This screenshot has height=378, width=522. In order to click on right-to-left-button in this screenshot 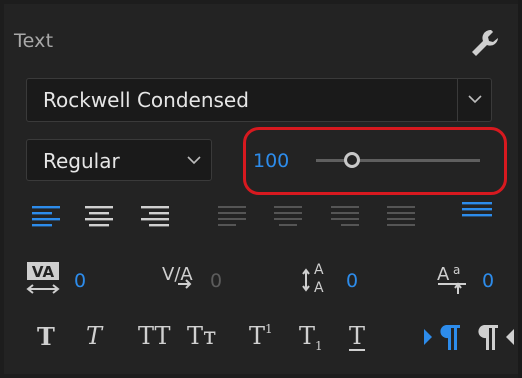, I will do `click(498, 339)`.